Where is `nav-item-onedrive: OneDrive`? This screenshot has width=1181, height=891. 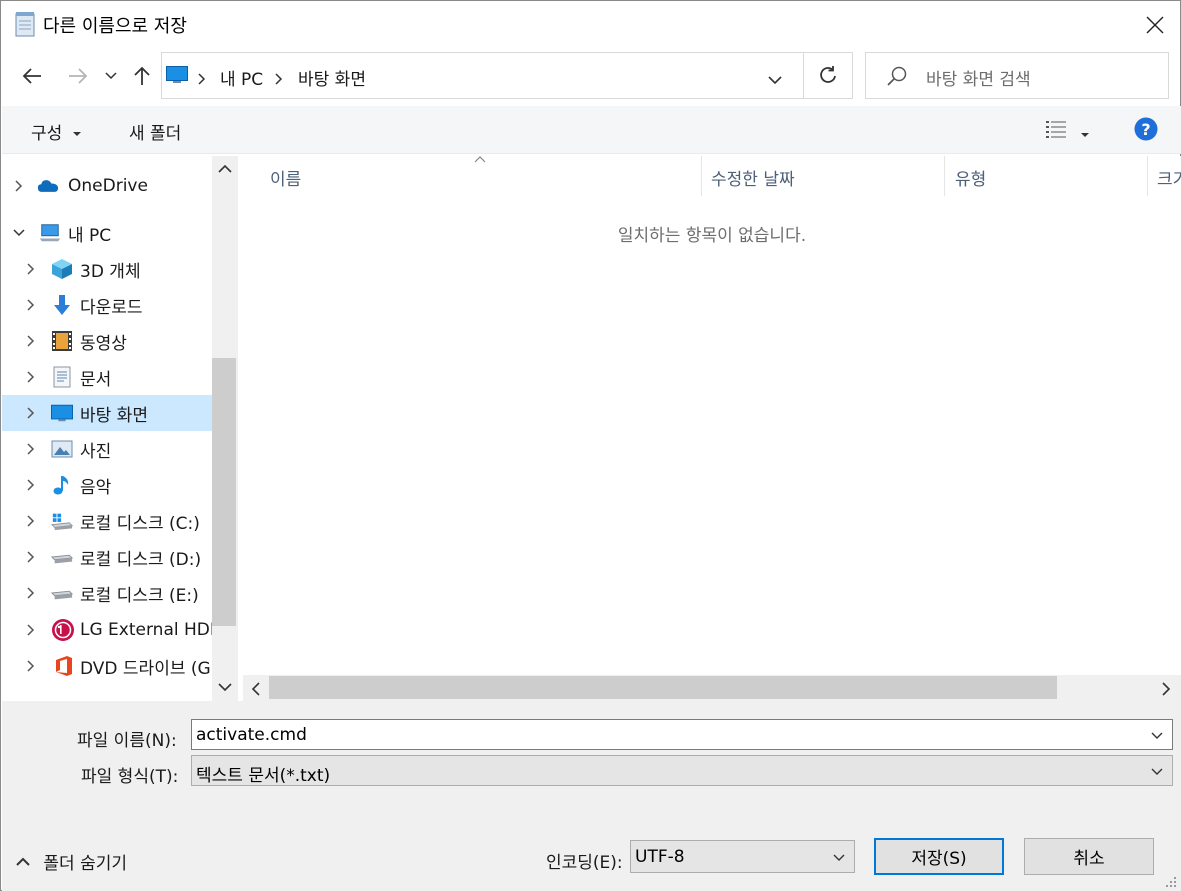
nav-item-onedrive: OneDrive is located at coordinates (107, 186).